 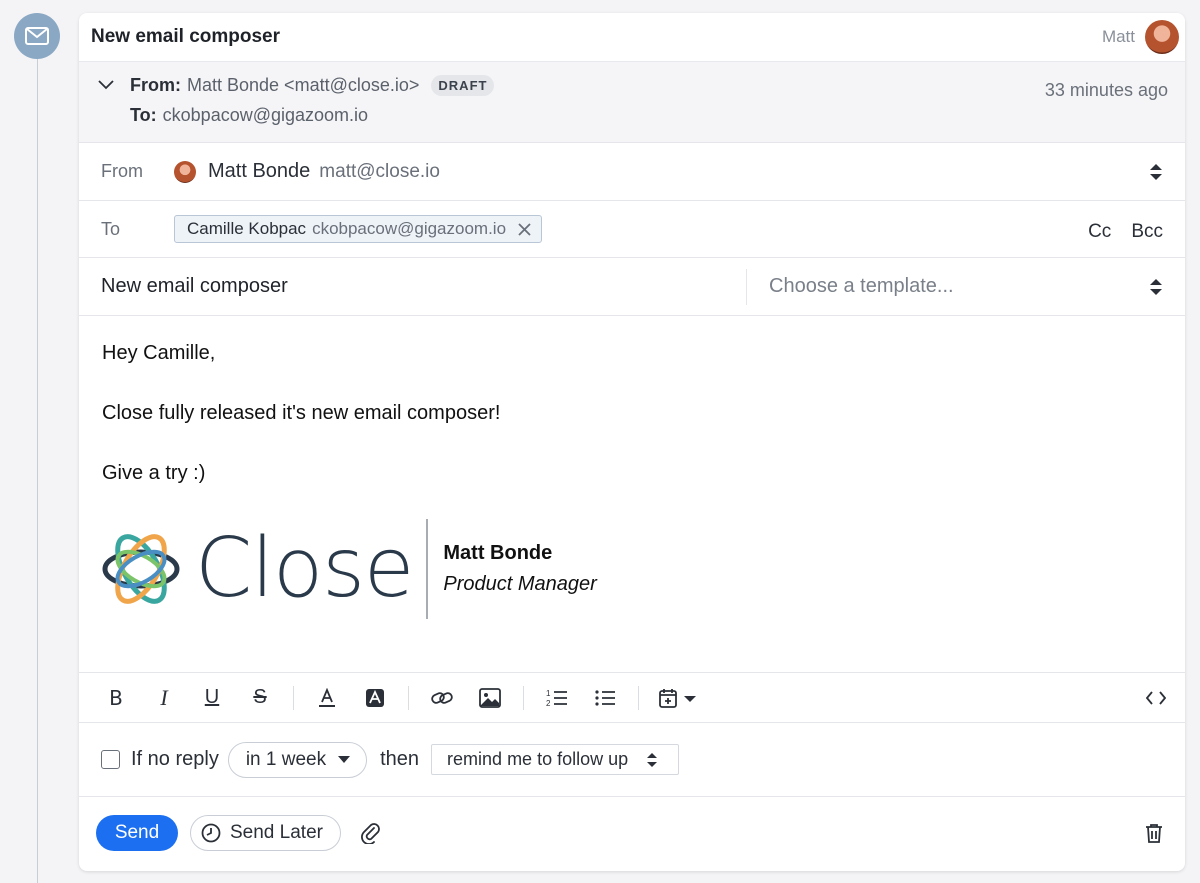 What do you see at coordinates (1140, 37) in the screenshot?
I see `activity-owner: Matt` at bounding box center [1140, 37].